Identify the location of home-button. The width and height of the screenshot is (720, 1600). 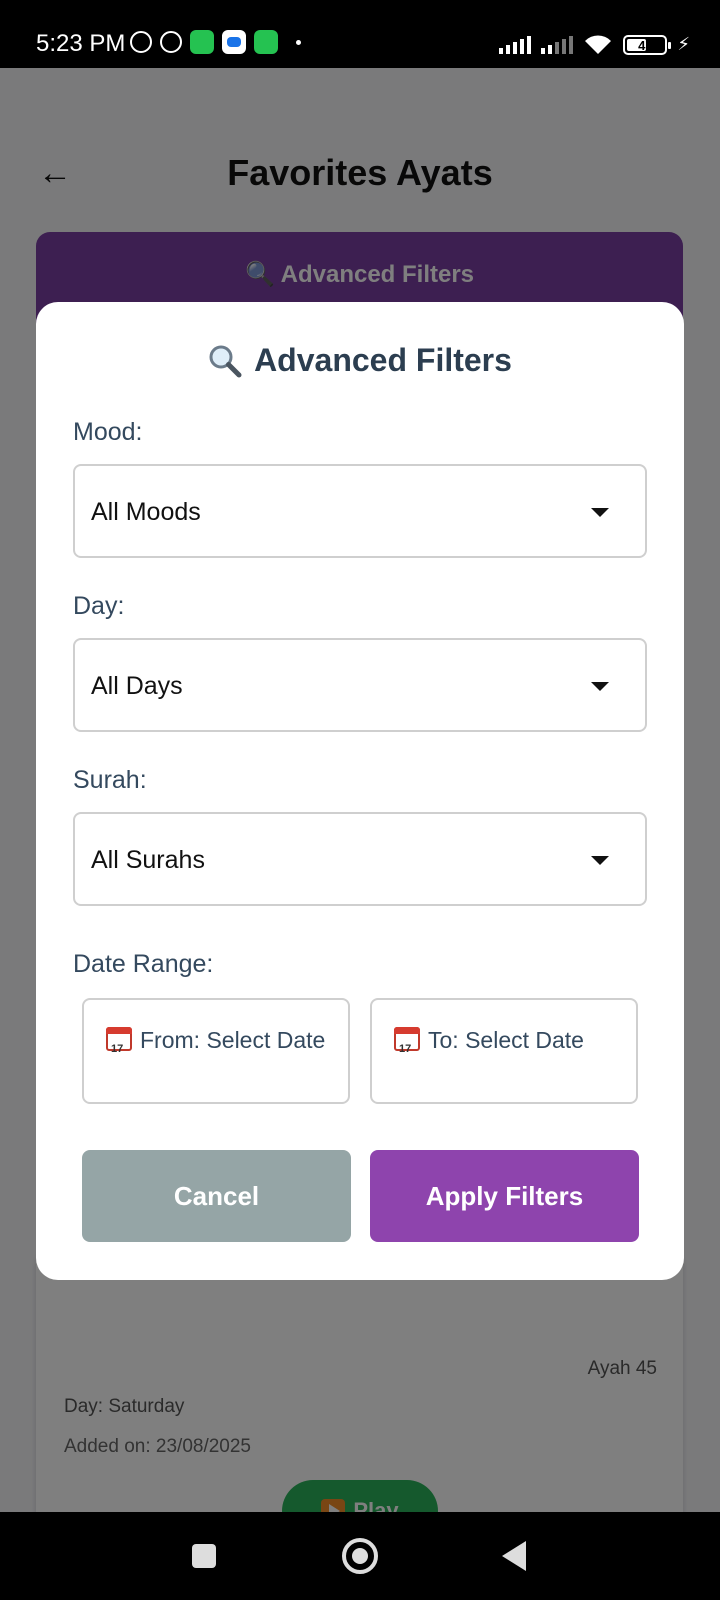
(360, 1556).